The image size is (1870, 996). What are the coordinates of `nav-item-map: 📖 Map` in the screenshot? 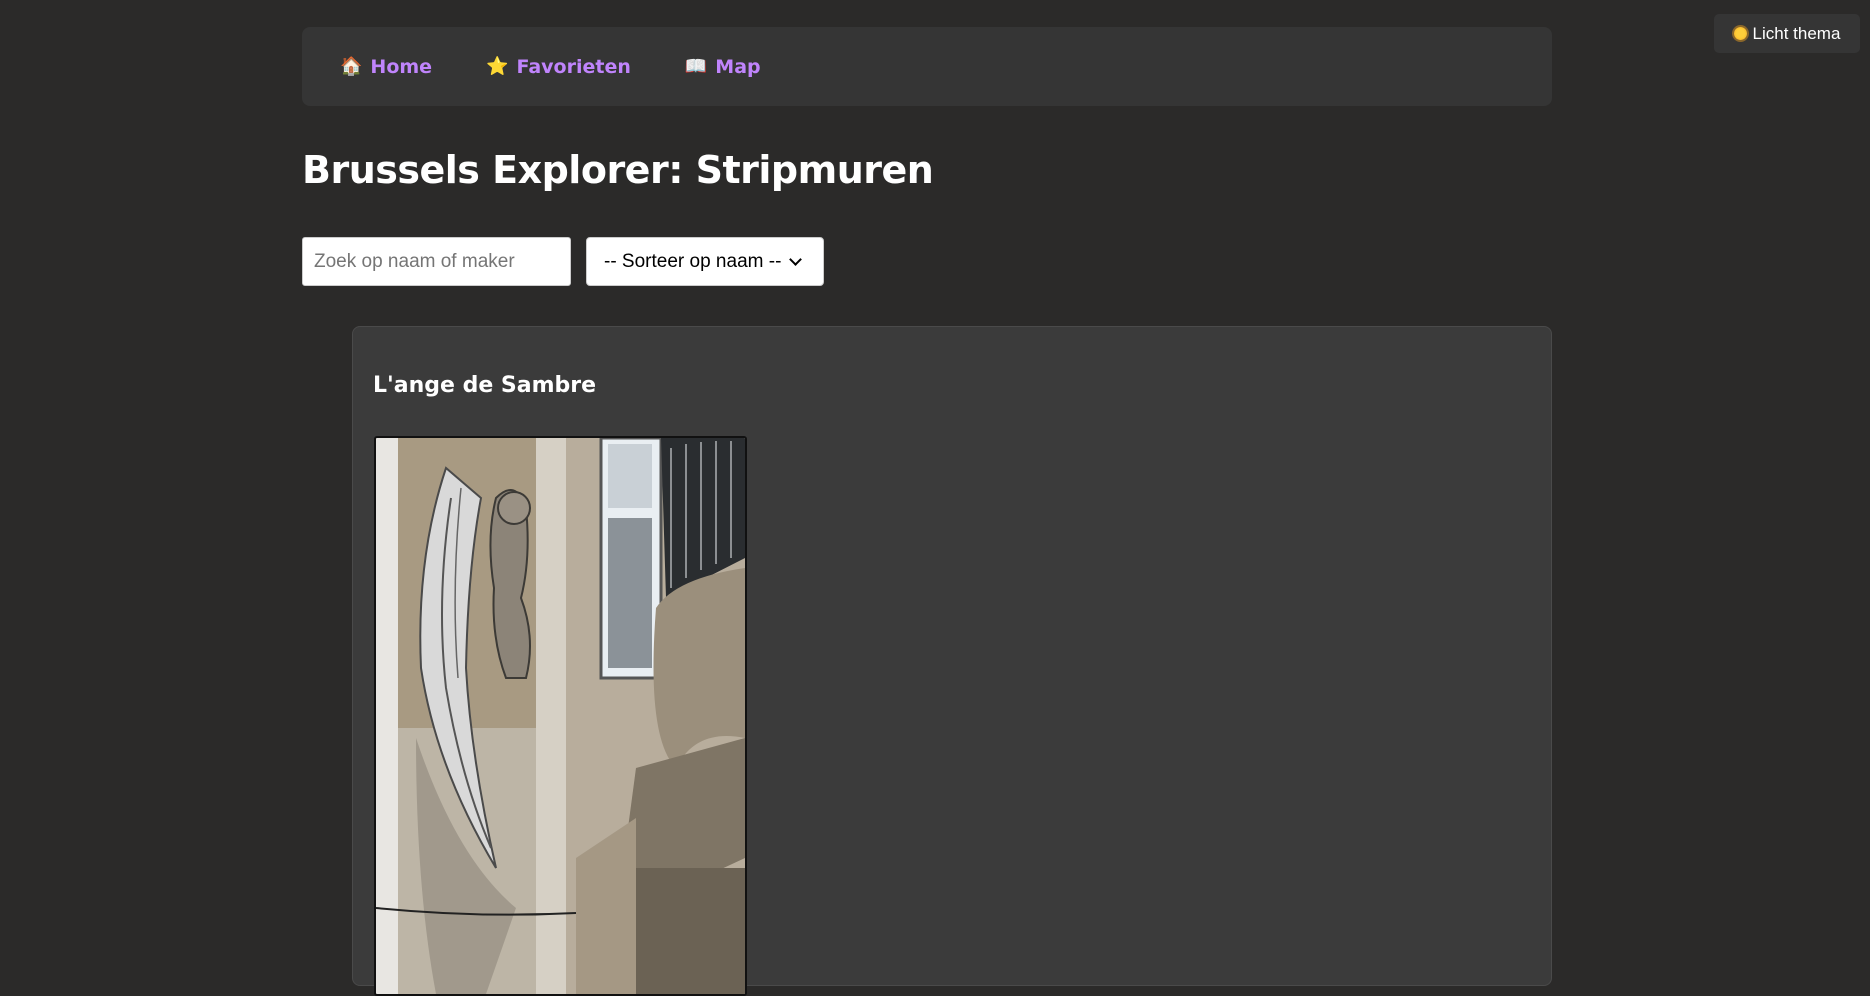 It's located at (723, 67).